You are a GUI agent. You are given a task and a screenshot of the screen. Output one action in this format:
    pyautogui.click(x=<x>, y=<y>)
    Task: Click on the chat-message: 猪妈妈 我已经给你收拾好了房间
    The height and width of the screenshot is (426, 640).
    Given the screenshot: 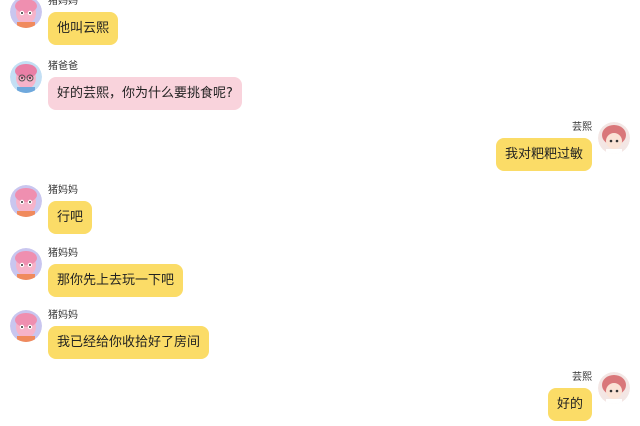 What is the action you would take?
    pyautogui.click(x=110, y=334)
    